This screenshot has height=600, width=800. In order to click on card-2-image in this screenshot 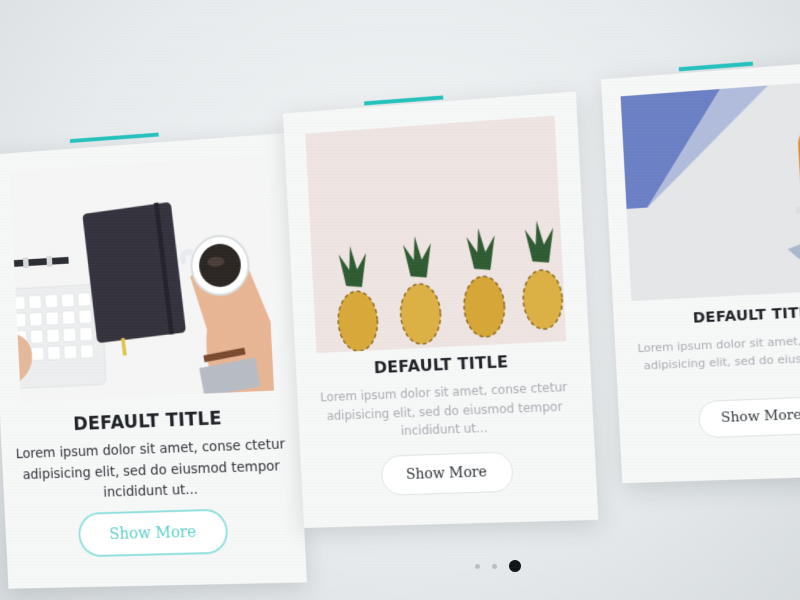, I will do `click(435, 234)`.